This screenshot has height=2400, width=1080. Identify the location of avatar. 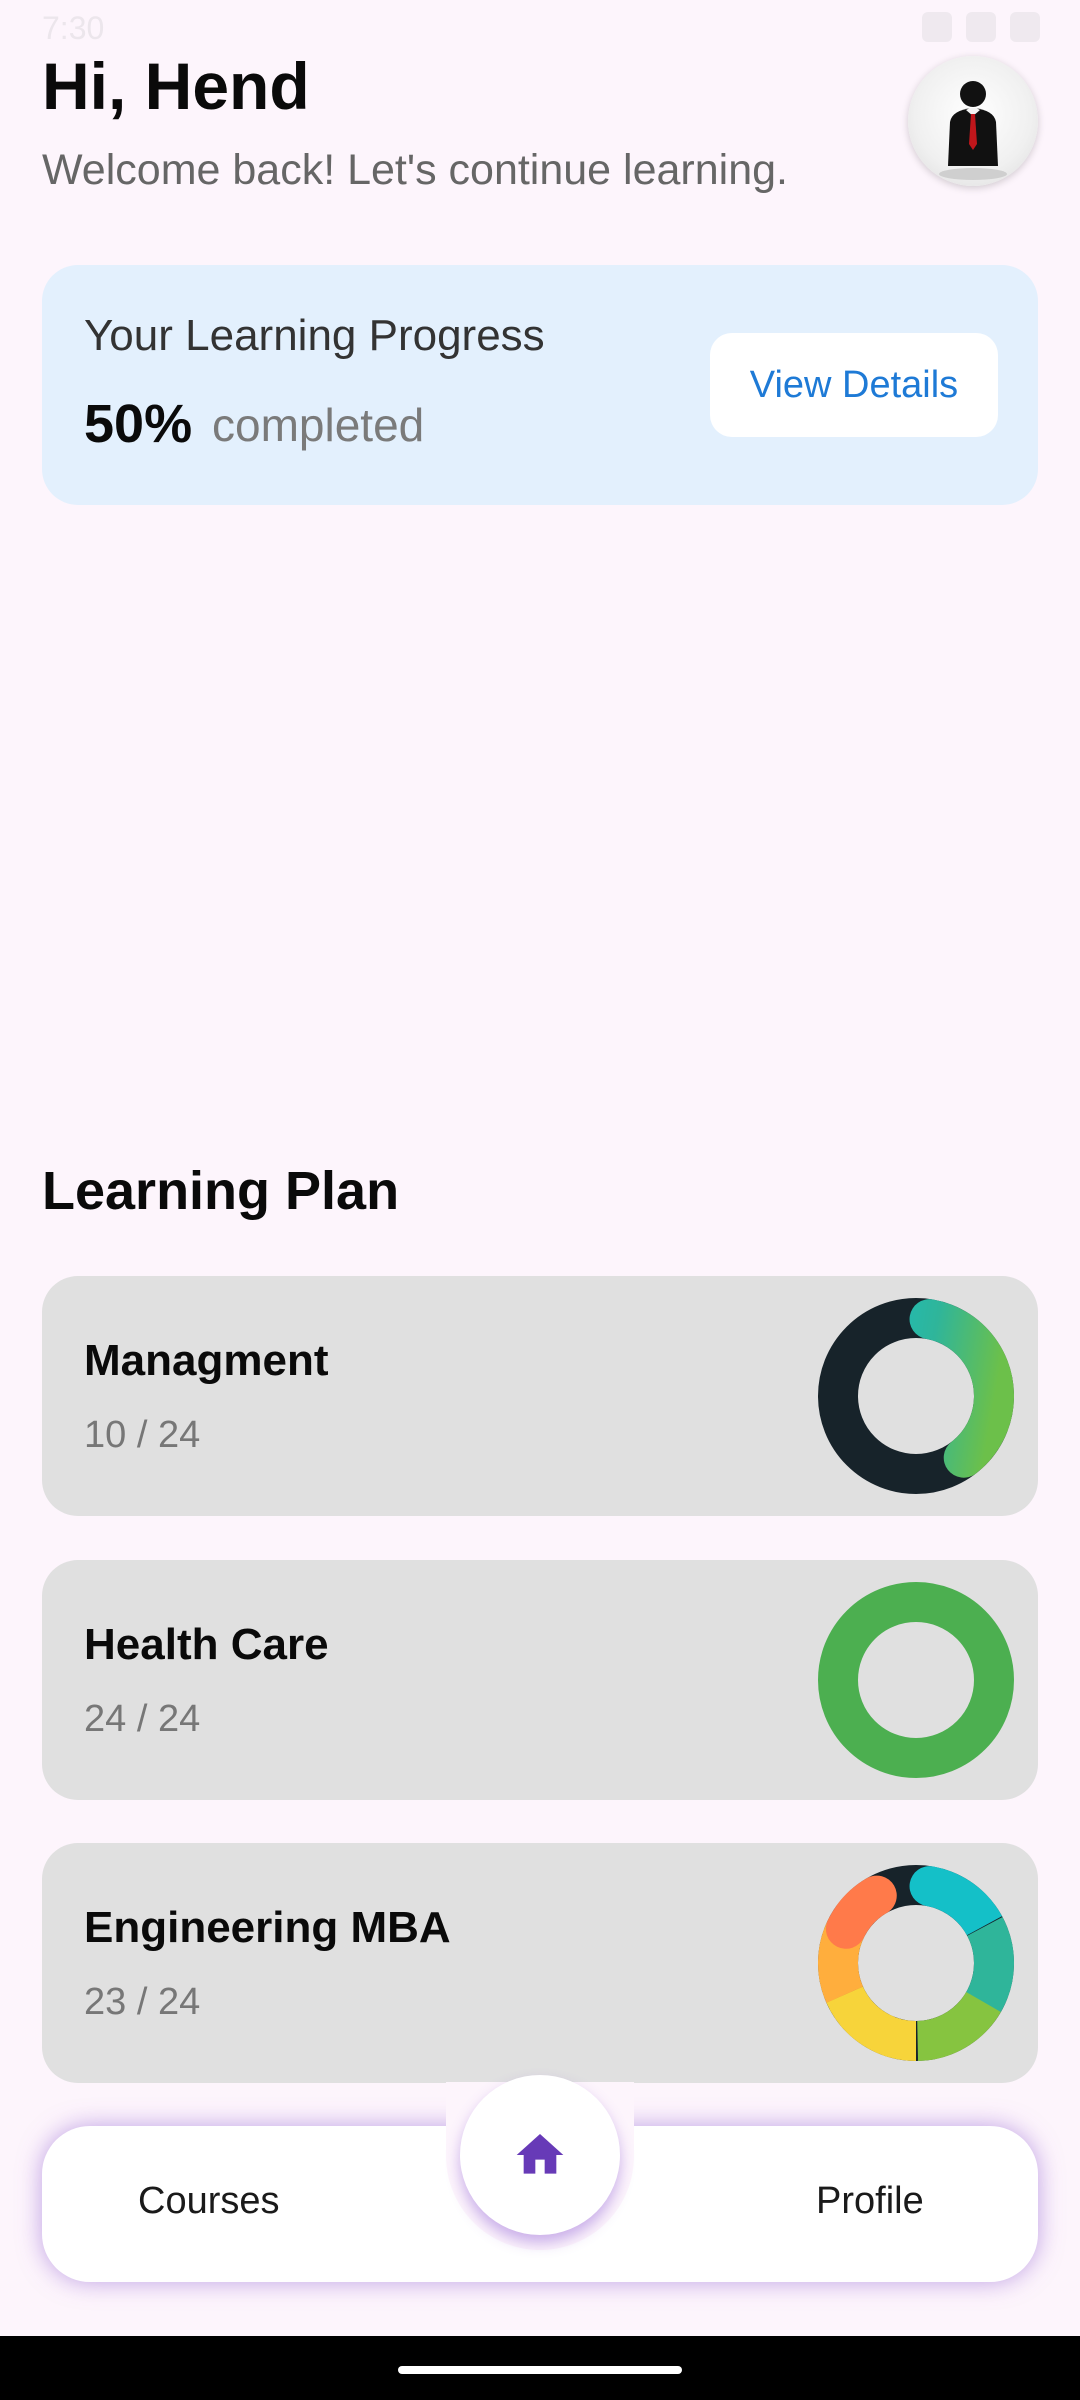
(973, 121).